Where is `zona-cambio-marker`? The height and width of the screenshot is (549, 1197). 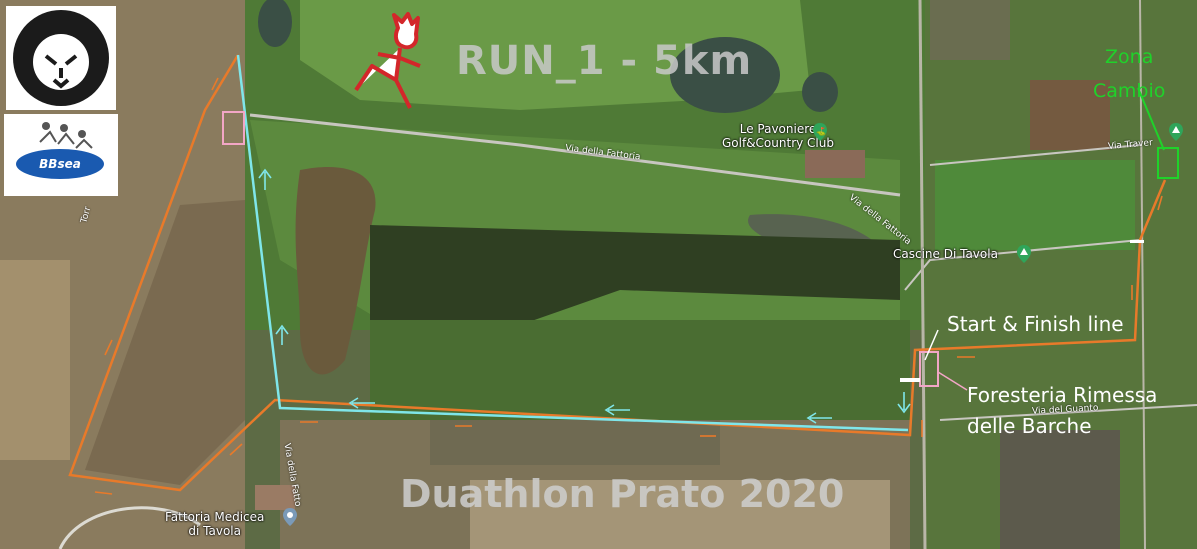 zona-cambio-marker is located at coordinates (1168, 163).